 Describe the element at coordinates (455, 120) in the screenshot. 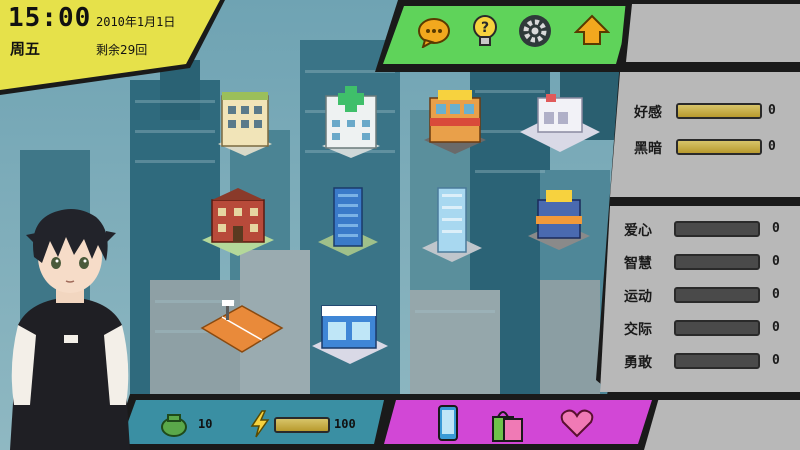

I see `building-restaurant` at that location.